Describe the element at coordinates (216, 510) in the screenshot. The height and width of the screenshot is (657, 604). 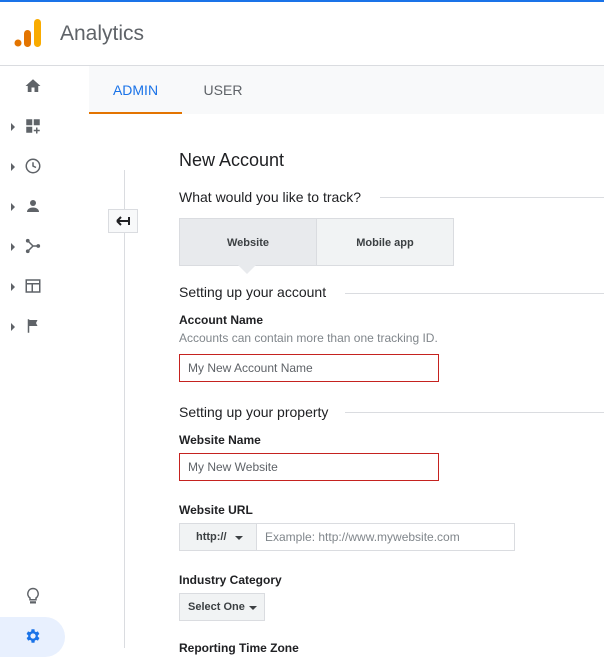
I see `website-url-label: Website URL` at that location.